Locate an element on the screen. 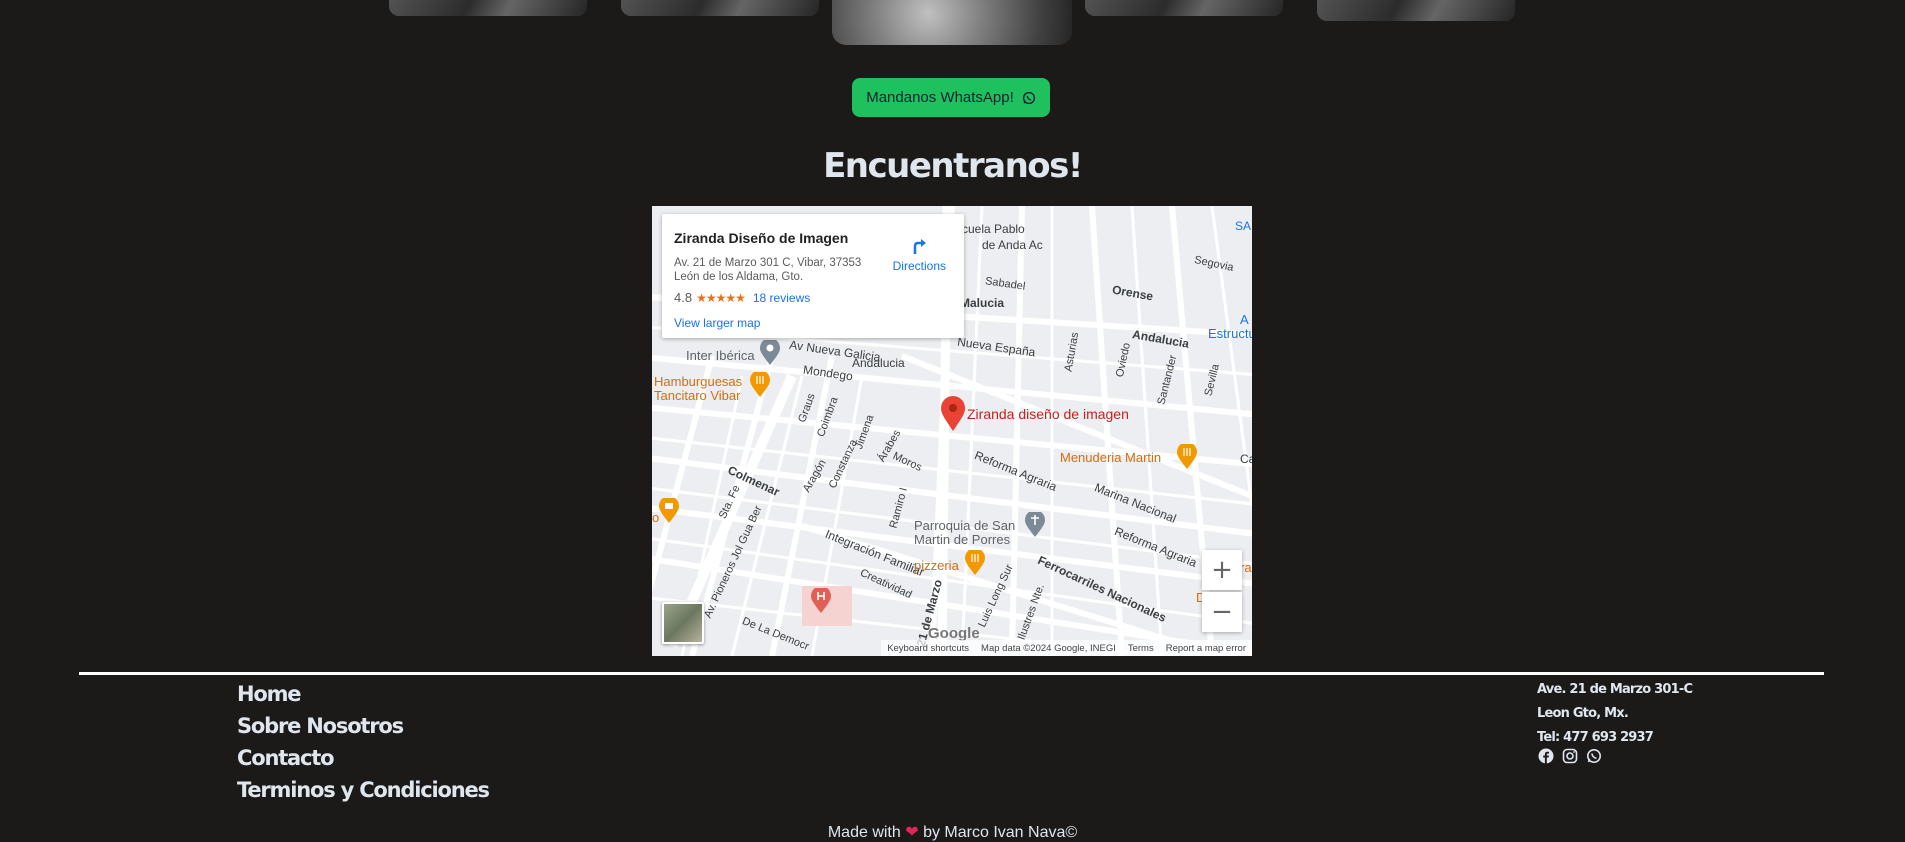 This screenshot has width=1905, height=842. made-with-credit: Made with ❤ by Marco Ivan Nava© is located at coordinates (952, 832).